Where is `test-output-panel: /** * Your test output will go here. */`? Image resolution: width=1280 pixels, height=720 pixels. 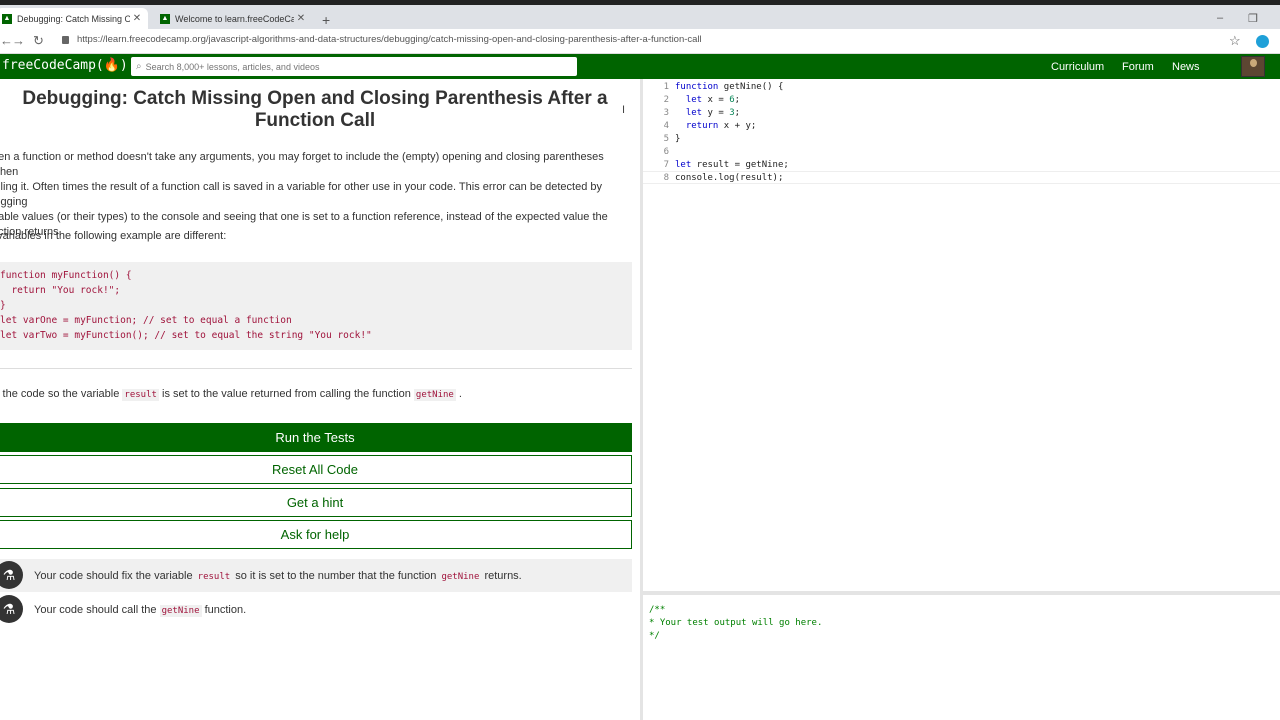 test-output-panel: /** * Your test output will go here. */ is located at coordinates (961, 657).